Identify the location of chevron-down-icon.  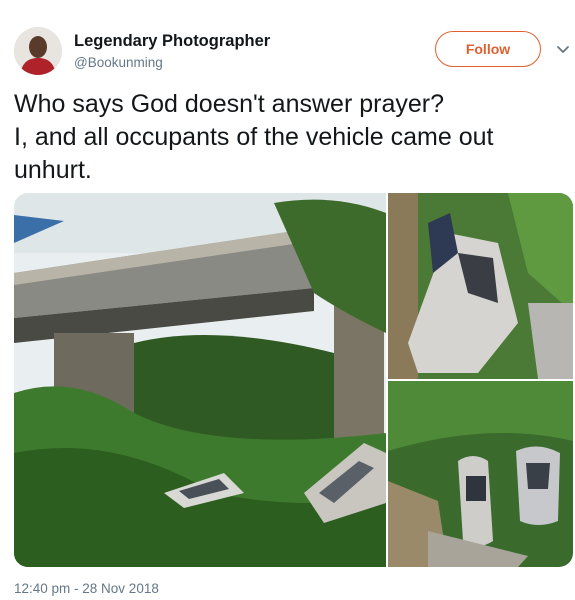
(563, 49).